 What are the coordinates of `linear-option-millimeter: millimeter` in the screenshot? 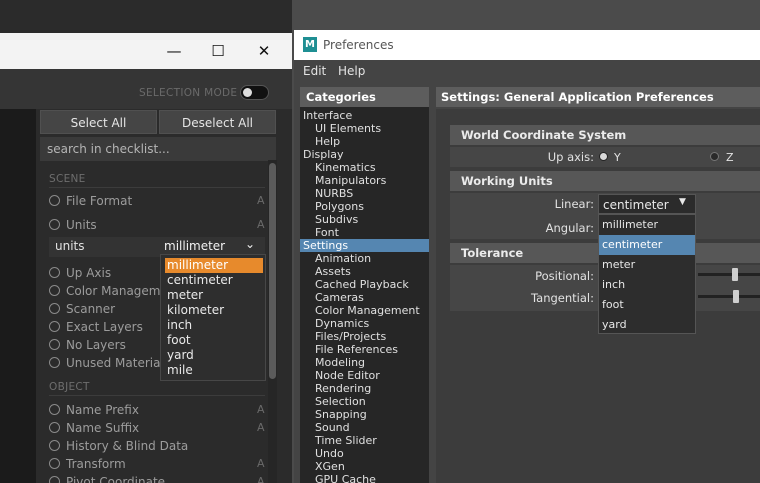 It's located at (647, 225).